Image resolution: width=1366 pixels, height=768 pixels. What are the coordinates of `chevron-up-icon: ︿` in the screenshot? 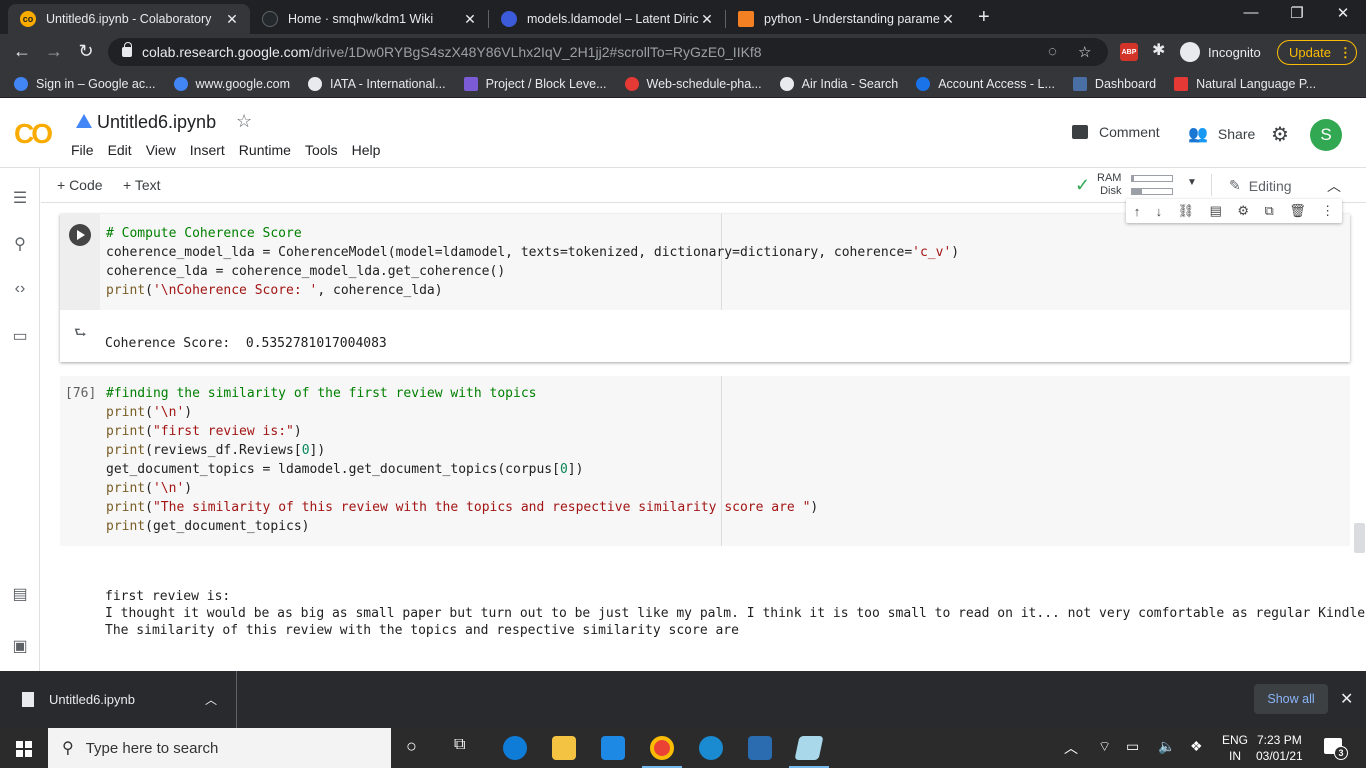 It's located at (211, 699).